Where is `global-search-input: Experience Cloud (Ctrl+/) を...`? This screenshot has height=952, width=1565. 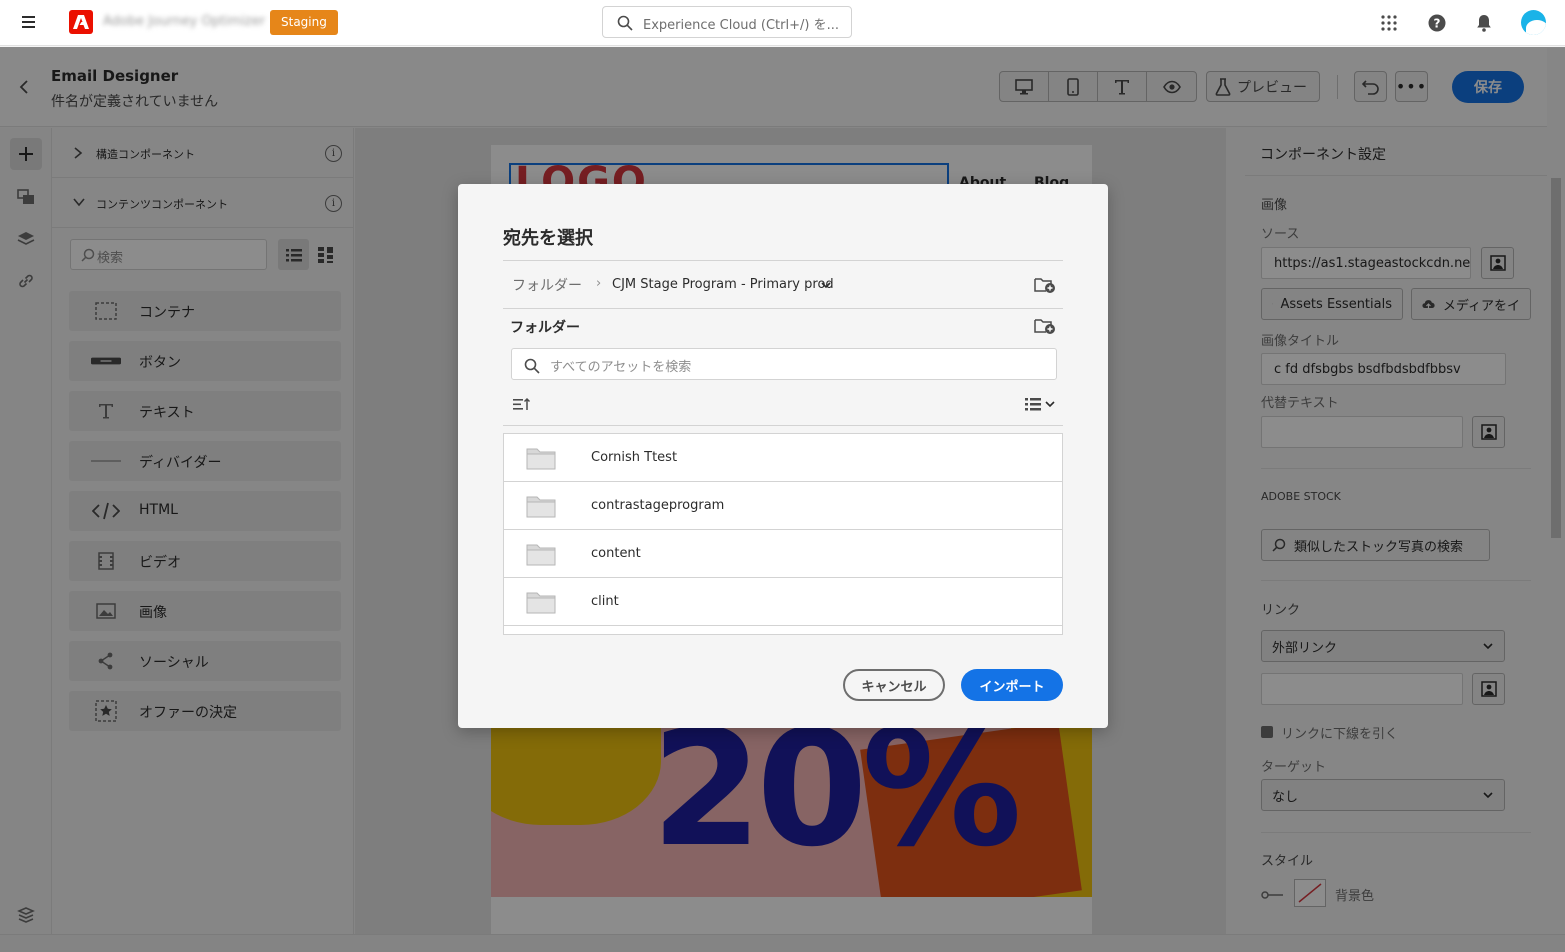
global-search-input: Experience Cloud (Ctrl+/) を... is located at coordinates (727, 22).